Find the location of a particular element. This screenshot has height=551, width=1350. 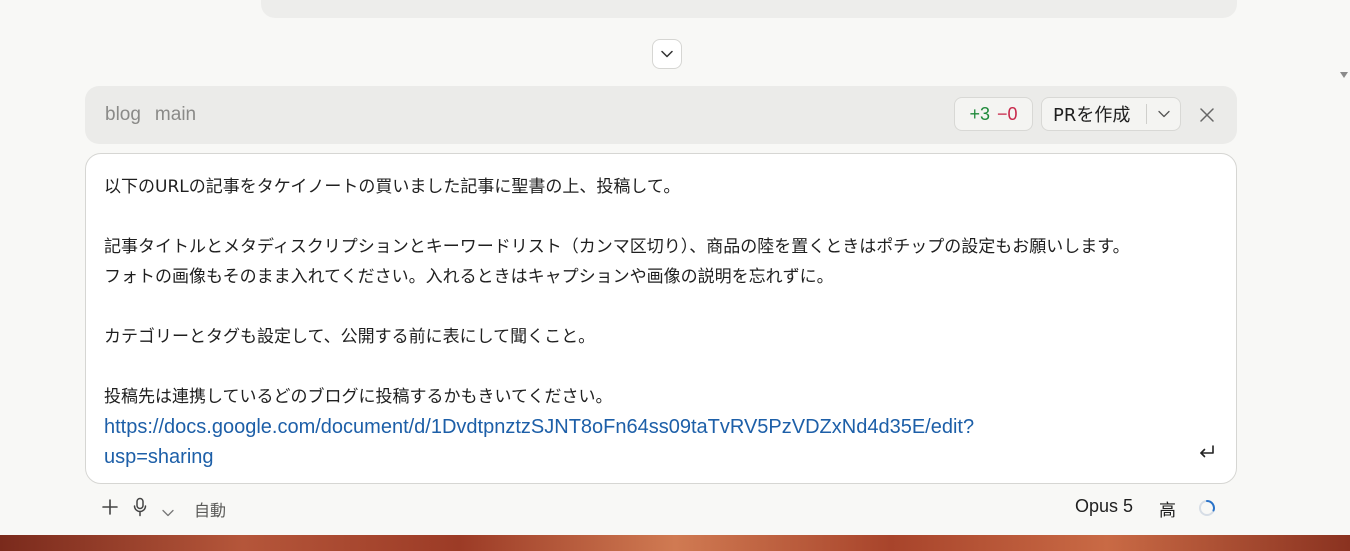

enter-icon is located at coordinates (1207, 451).